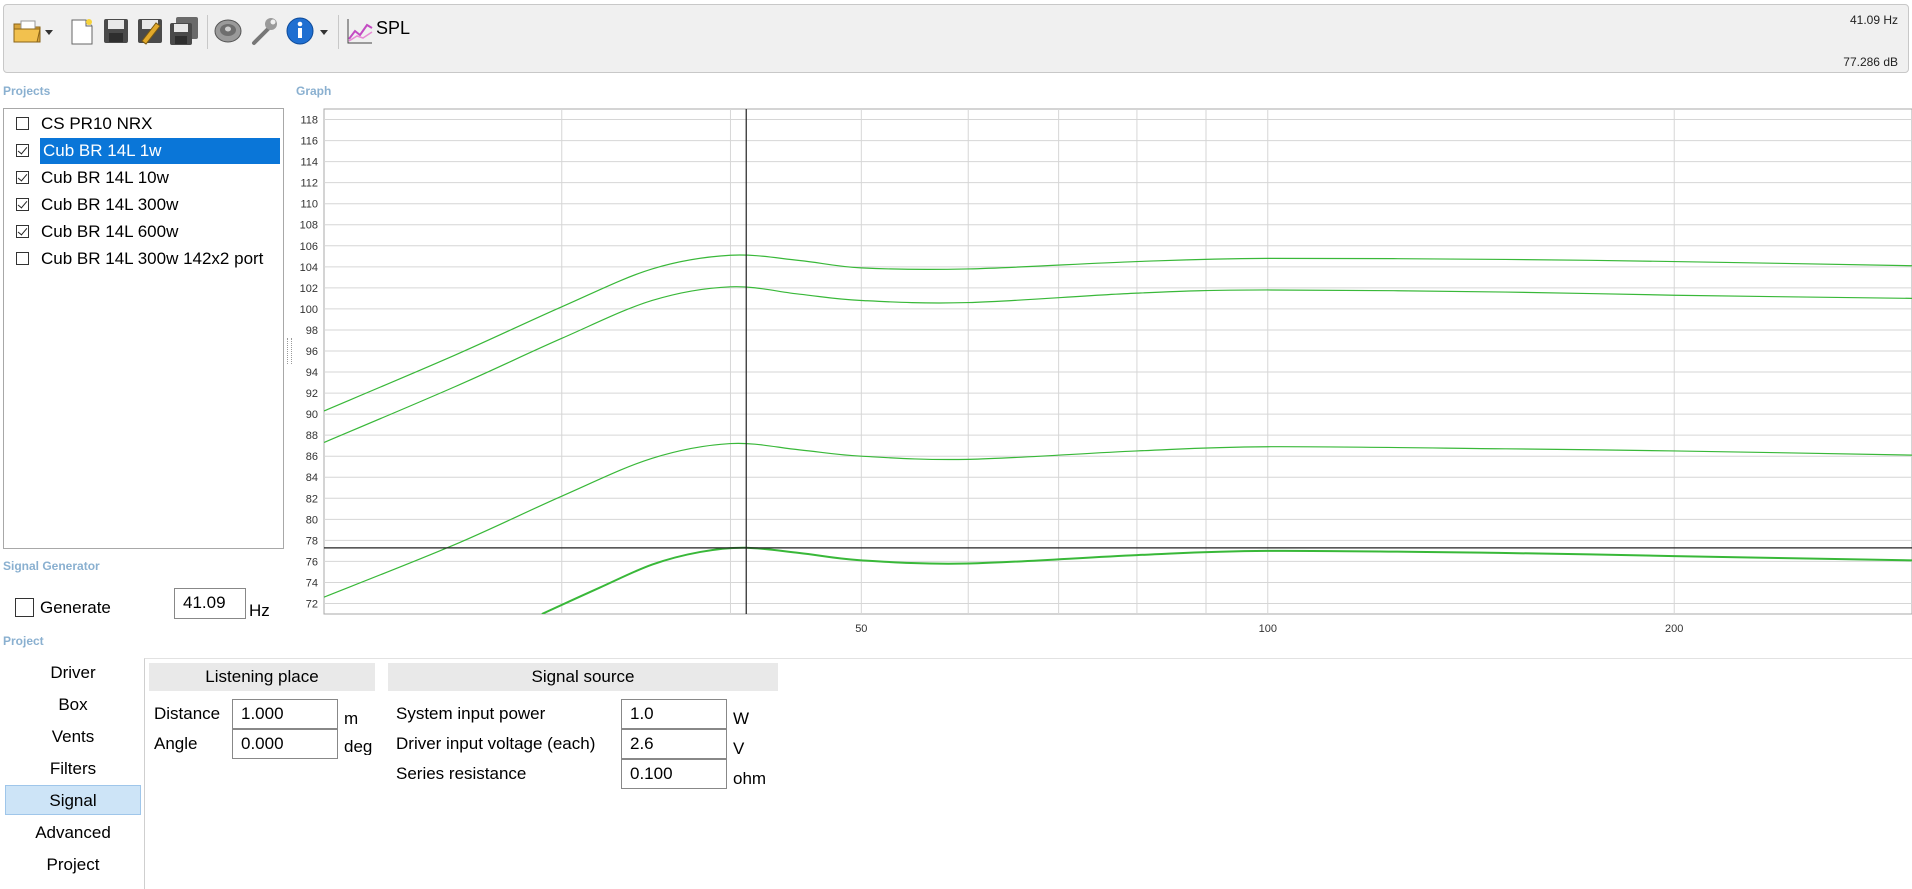 The height and width of the screenshot is (889, 1912). What do you see at coordinates (184, 31) in the screenshot?
I see `save-all-icon` at bounding box center [184, 31].